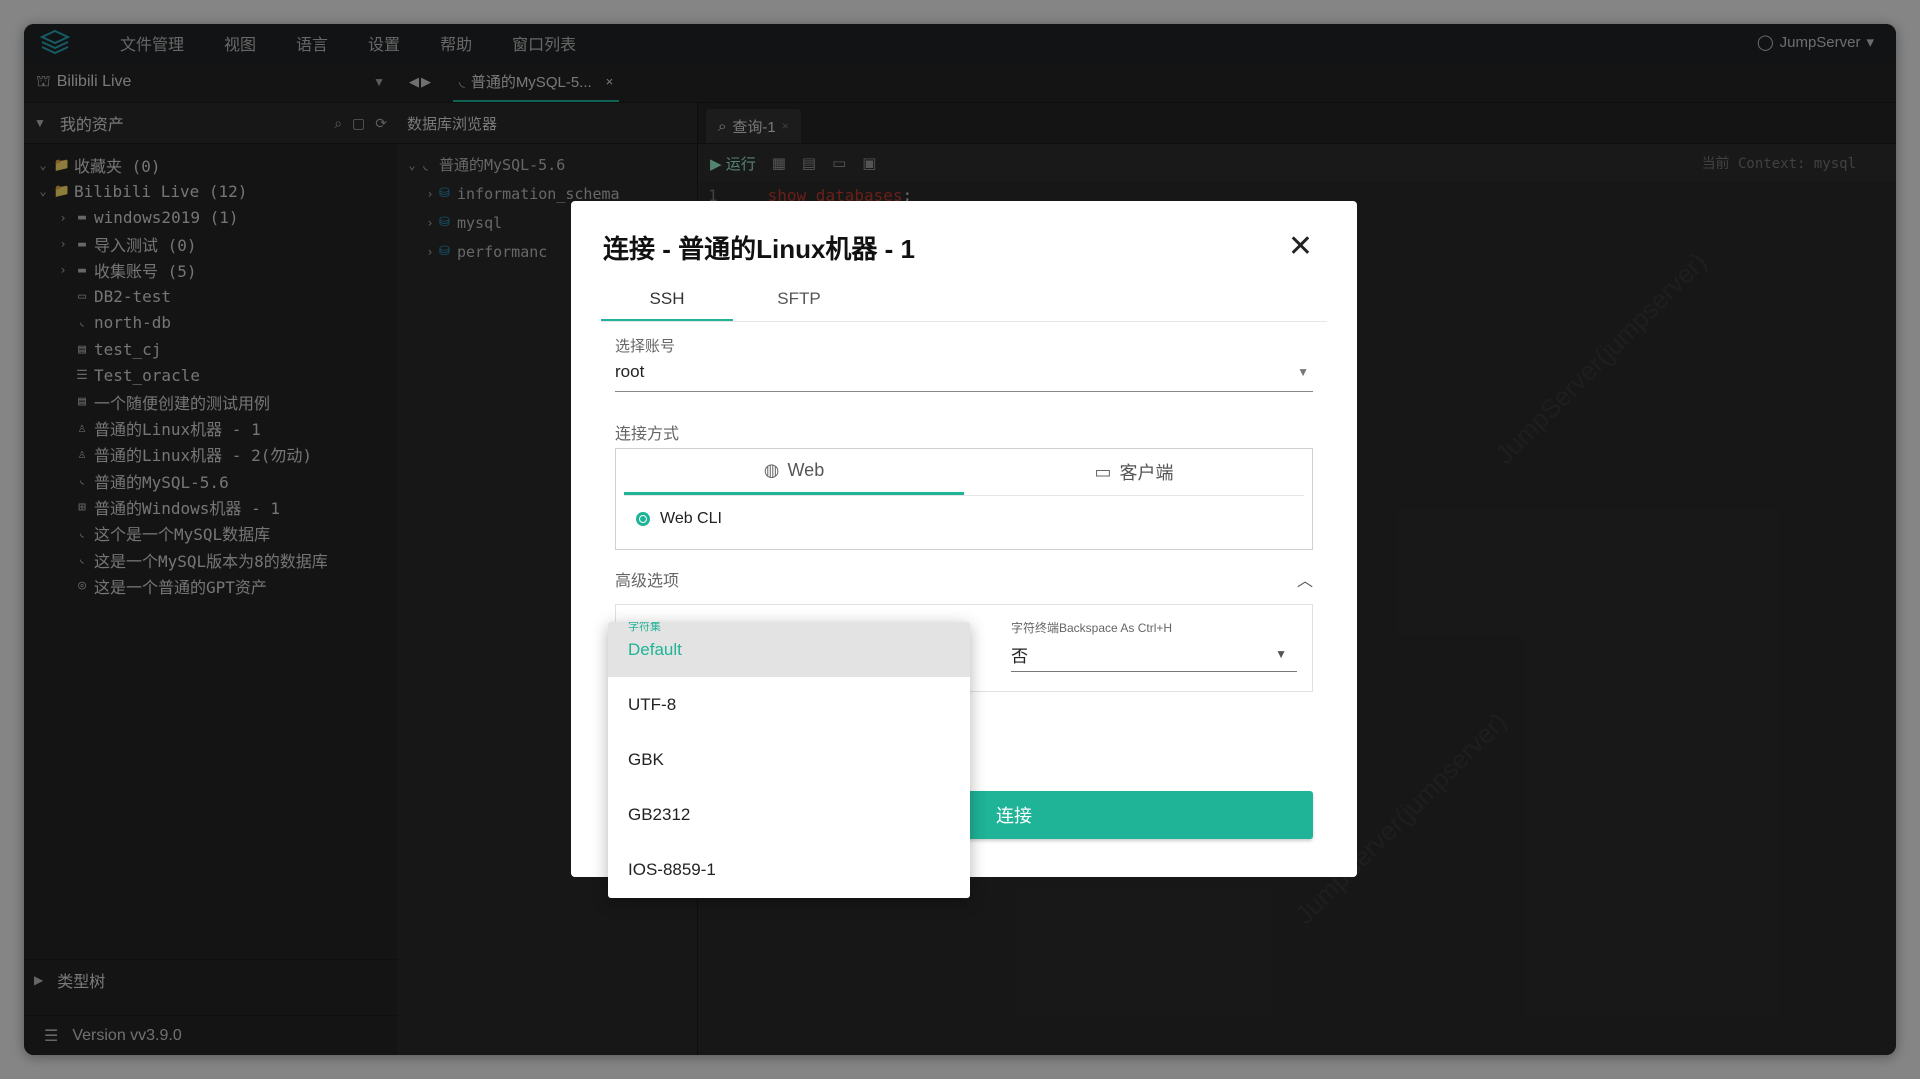  What do you see at coordinates (964, 301) in the screenshot?
I see `protocol-tabs: SSH SFTP` at bounding box center [964, 301].